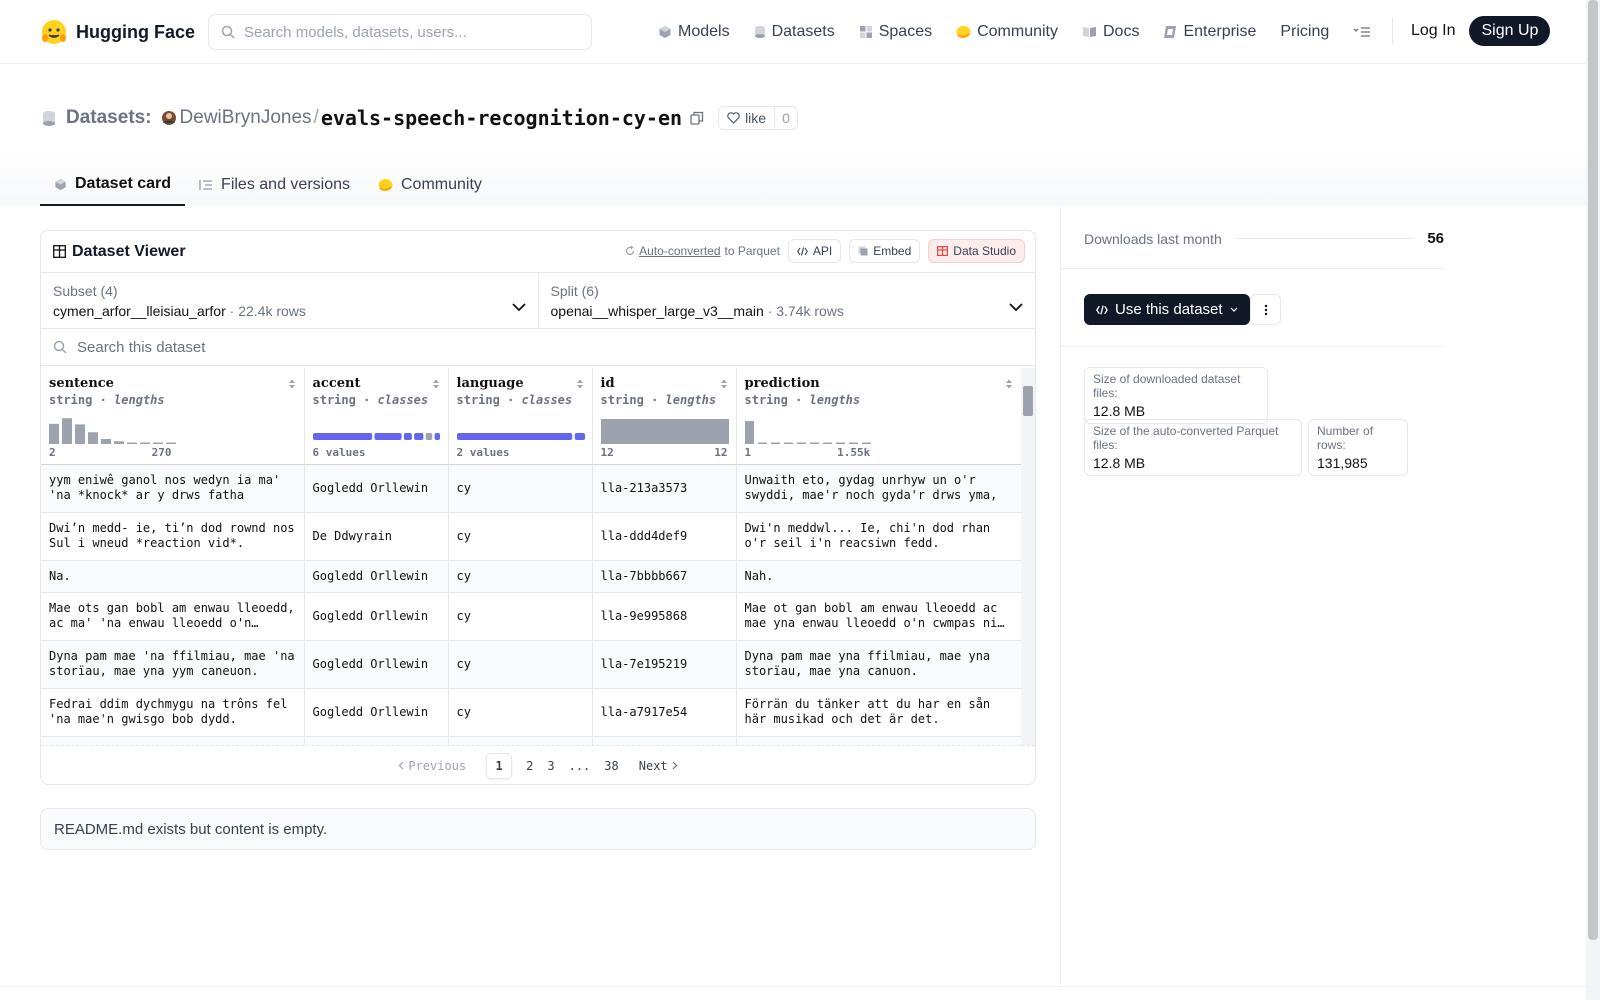 The width and height of the screenshot is (1600, 1000). What do you see at coordinates (1433, 31) in the screenshot?
I see `login-link: Log In` at bounding box center [1433, 31].